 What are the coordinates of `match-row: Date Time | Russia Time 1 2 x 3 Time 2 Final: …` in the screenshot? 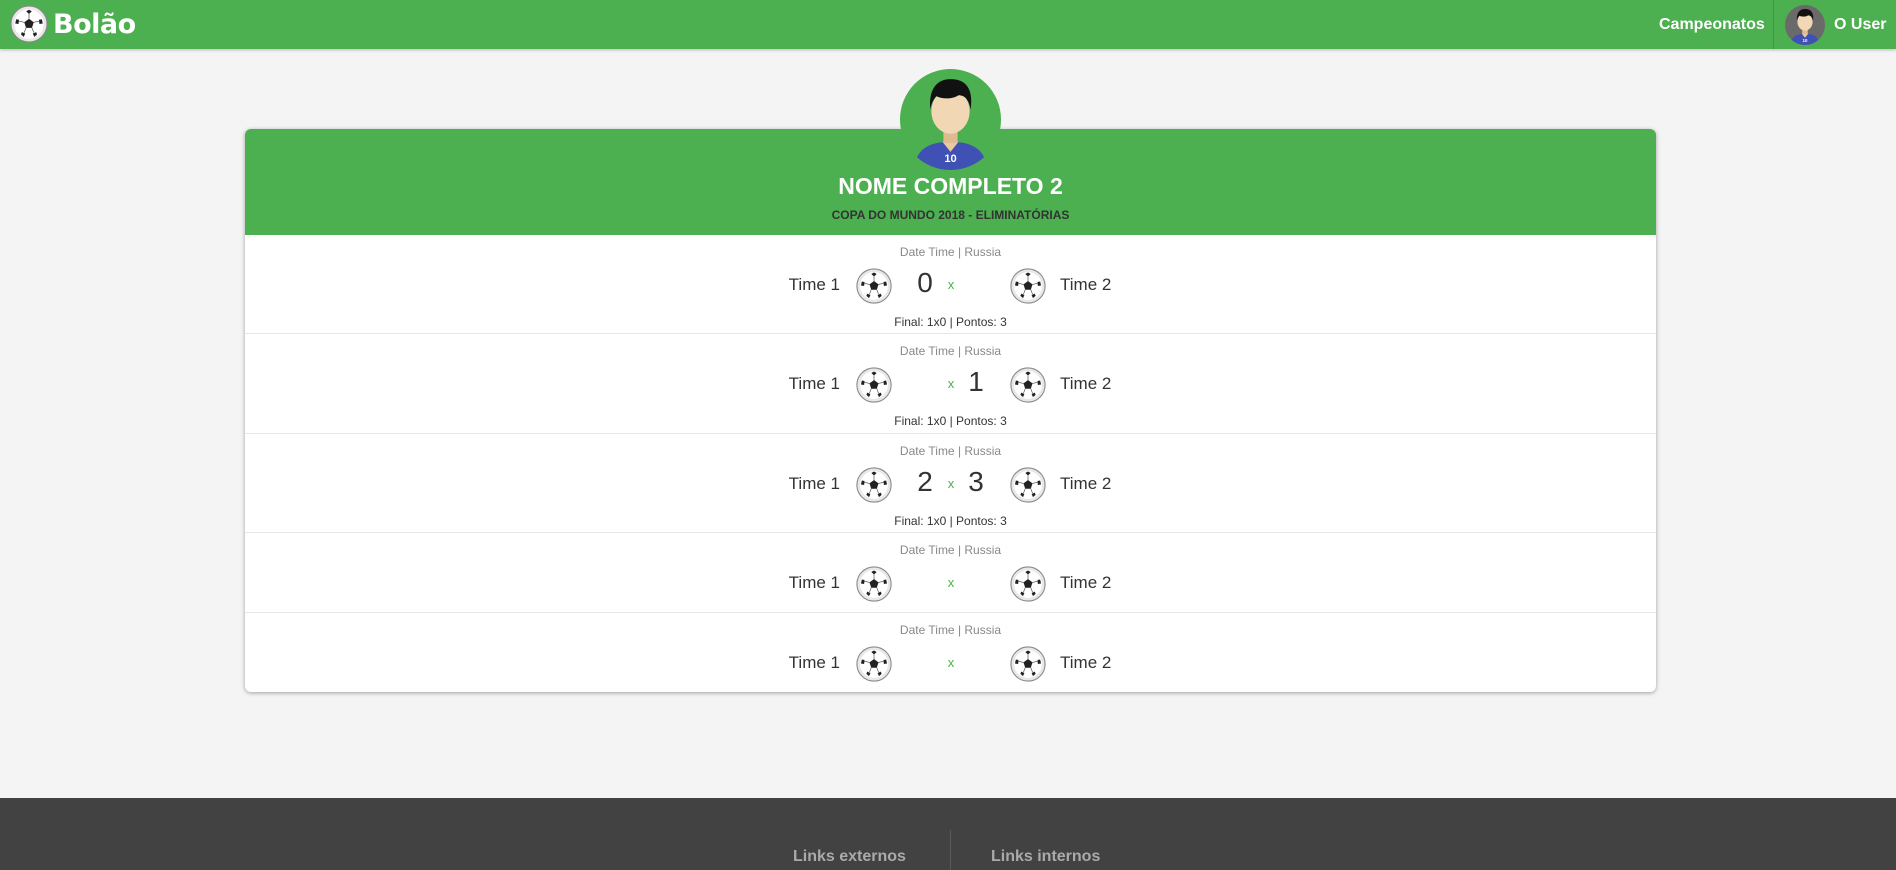 It's located at (950, 483).